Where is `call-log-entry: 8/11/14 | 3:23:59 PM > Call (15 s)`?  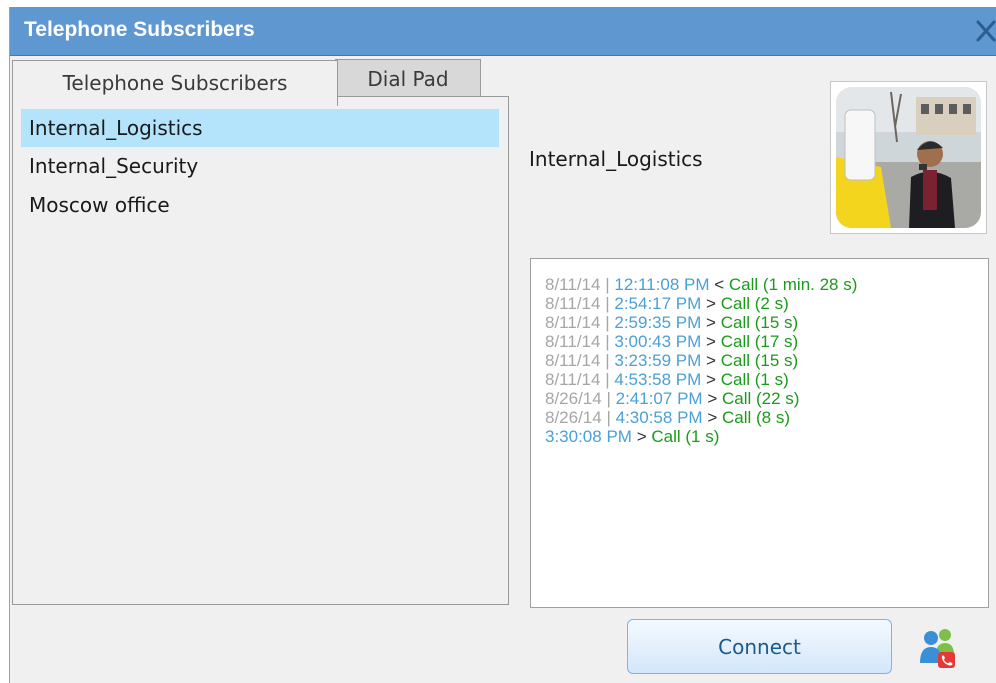 call-log-entry: 8/11/14 | 3:23:59 PM > Call (15 s) is located at coordinates (672, 360).